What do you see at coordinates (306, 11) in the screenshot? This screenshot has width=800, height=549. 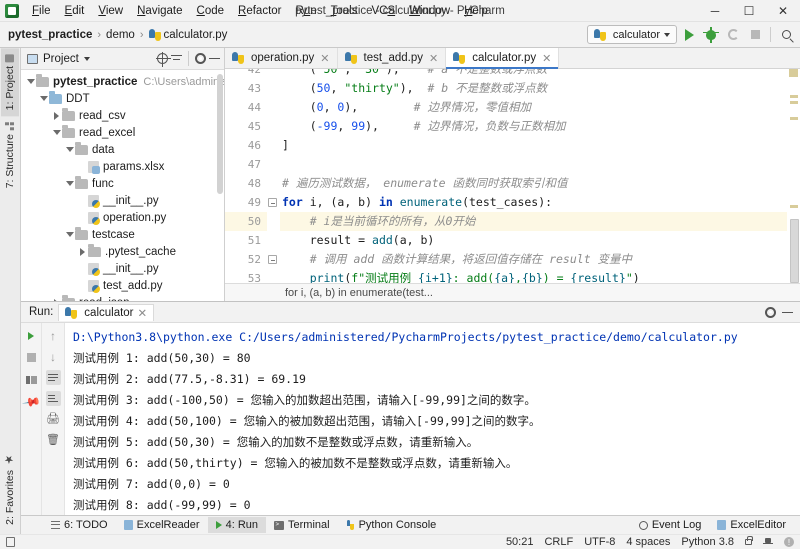 I see `menu-item-run: Run` at bounding box center [306, 11].